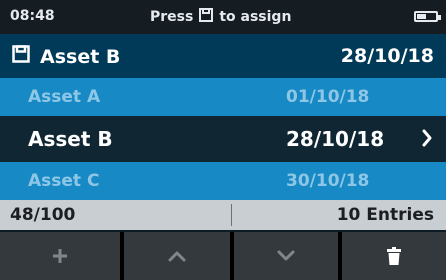  I want to click on asset-name: Asset C, so click(64, 181).